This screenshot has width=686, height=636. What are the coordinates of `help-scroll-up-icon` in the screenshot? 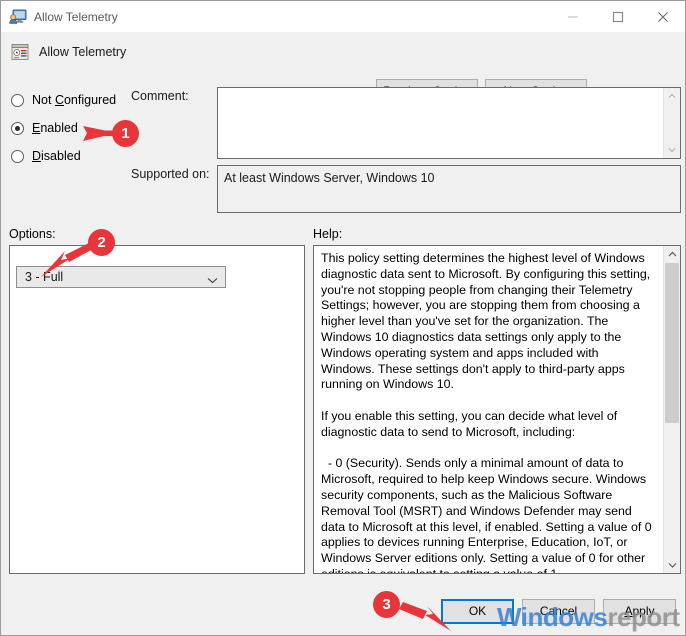 It's located at (672, 254).